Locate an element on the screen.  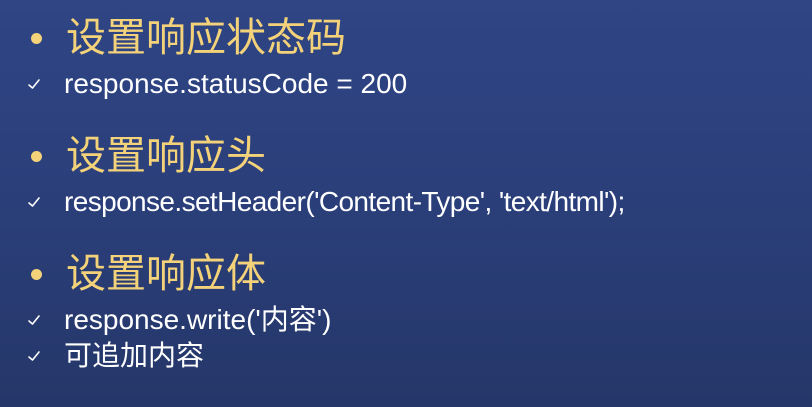
code-line-status-code: response.statusCode = 200 is located at coordinates (217, 84).